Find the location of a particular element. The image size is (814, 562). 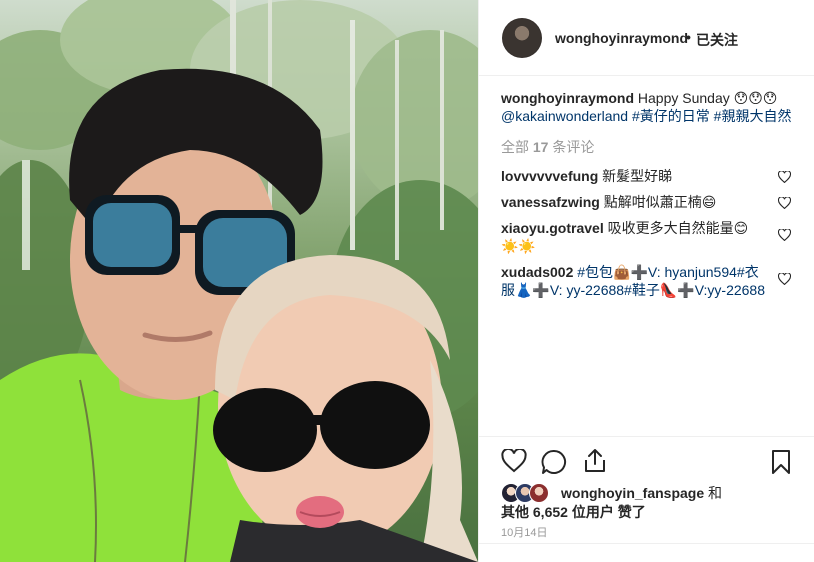

post-date: 10月14日 is located at coordinates (524, 532).